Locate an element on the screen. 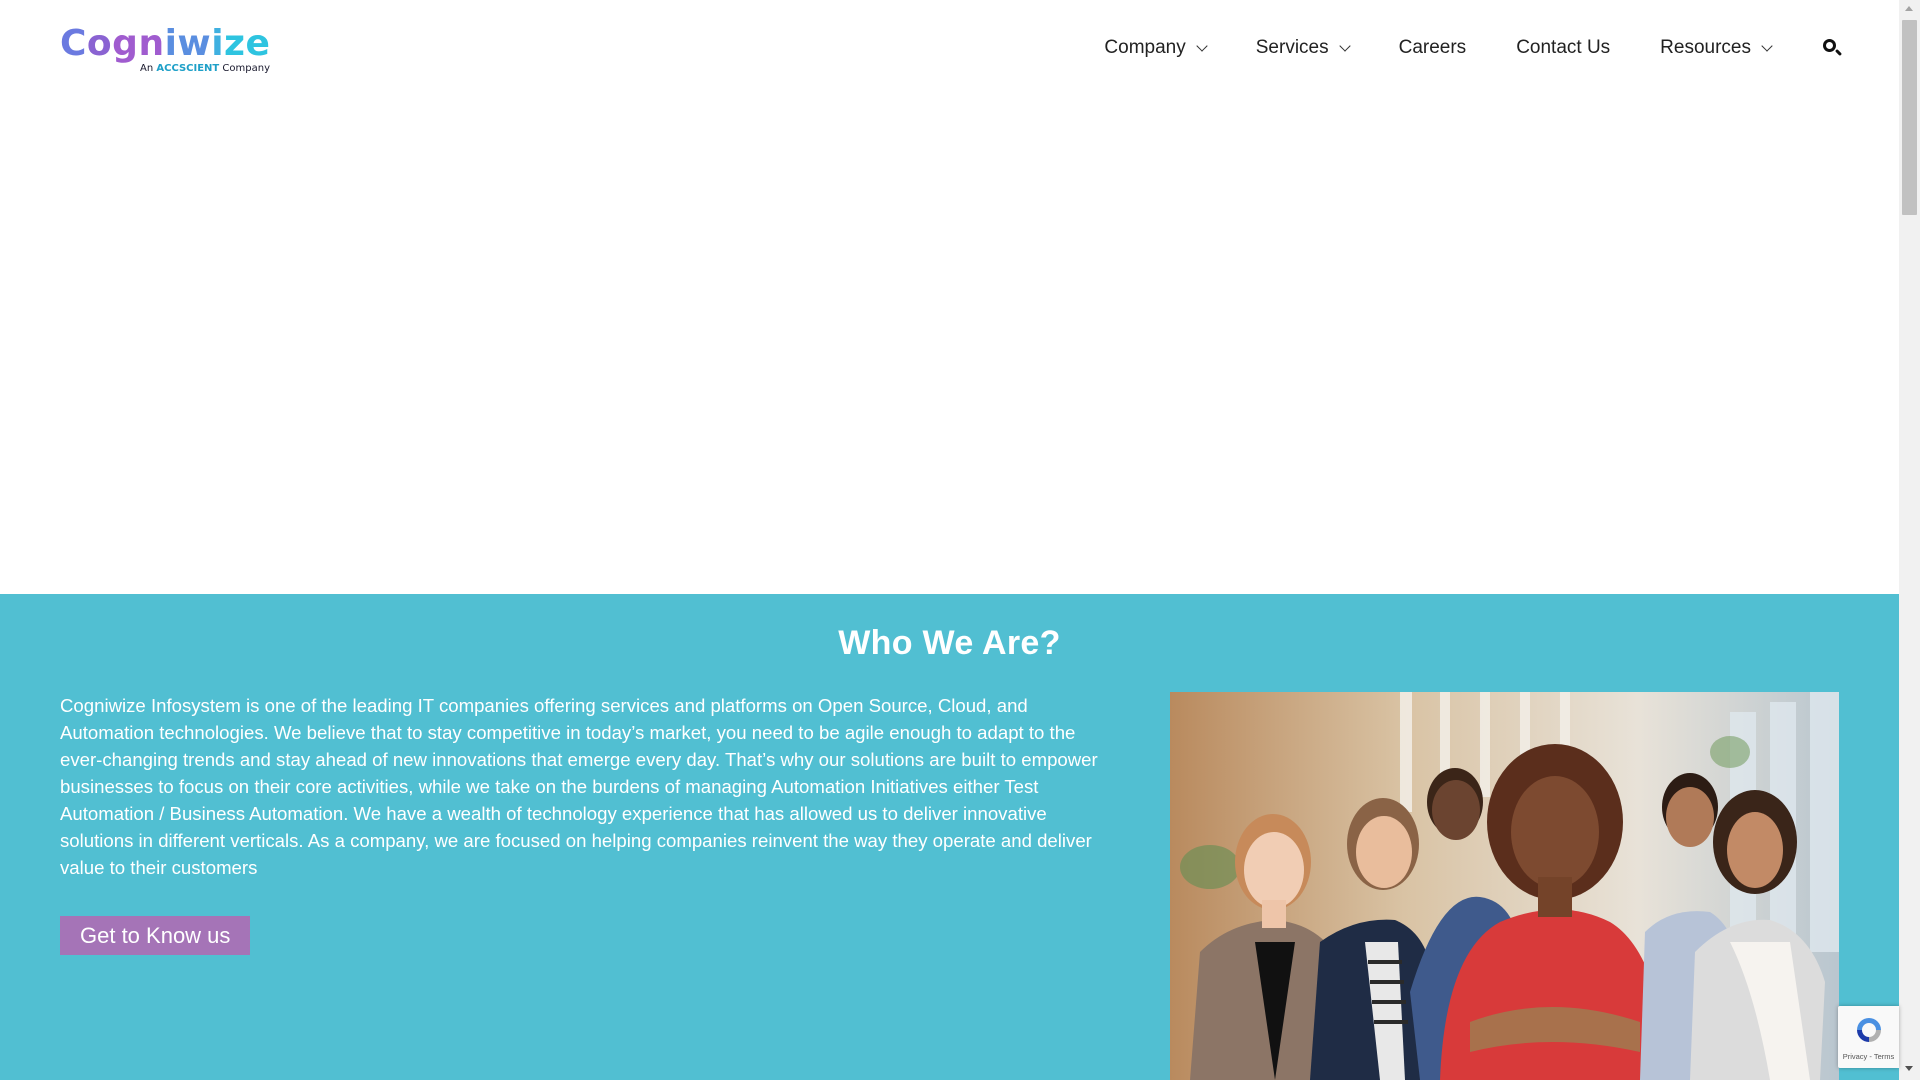 The height and width of the screenshot is (1080, 1920). nav-item-careers: Careers is located at coordinates (1433, 48).